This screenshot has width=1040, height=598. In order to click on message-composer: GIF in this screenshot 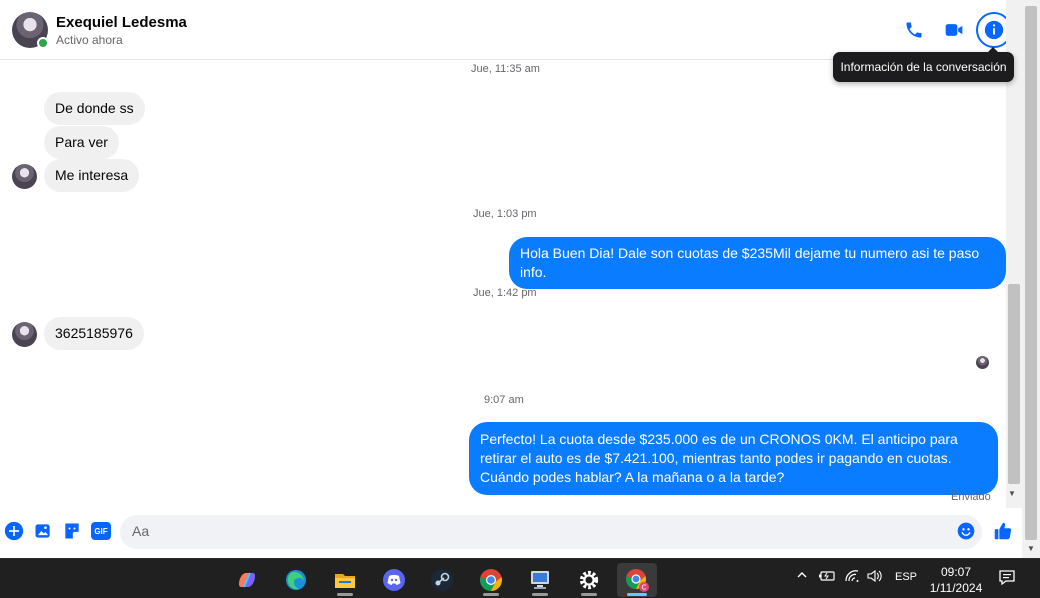, I will do `click(511, 533)`.